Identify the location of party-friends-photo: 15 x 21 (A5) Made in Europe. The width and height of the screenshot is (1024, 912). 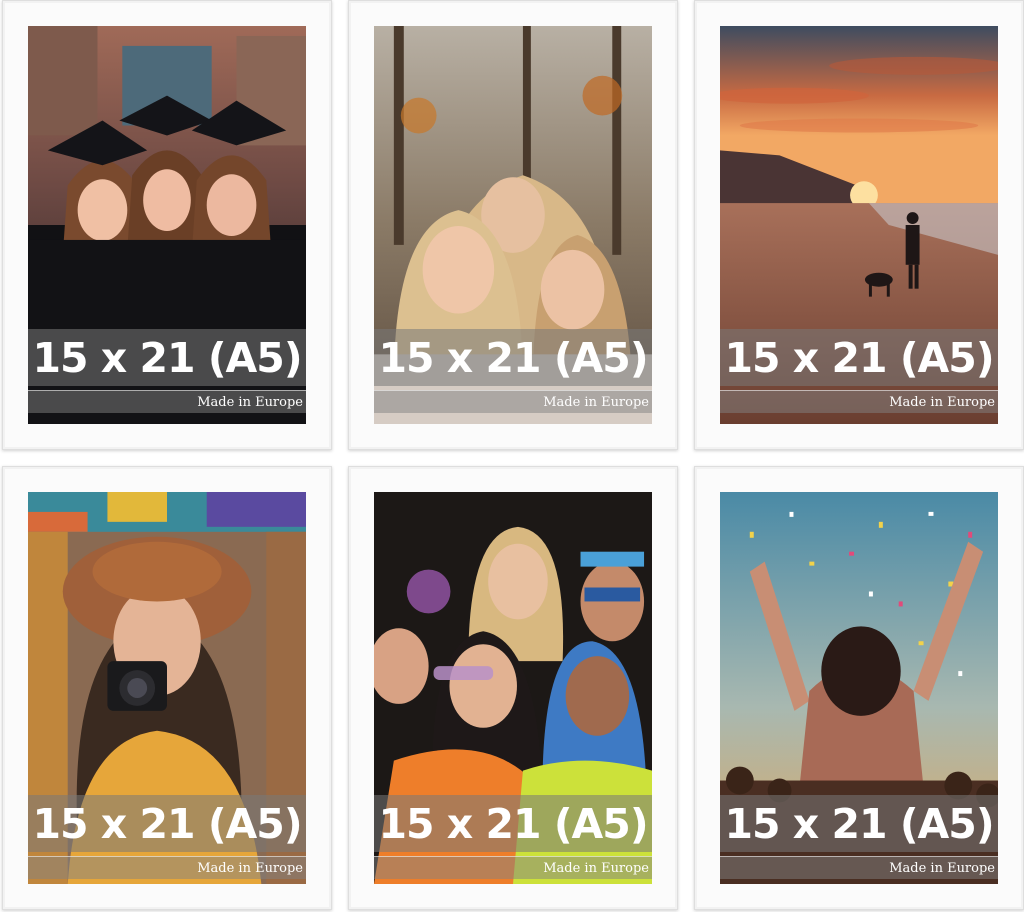
(513, 688).